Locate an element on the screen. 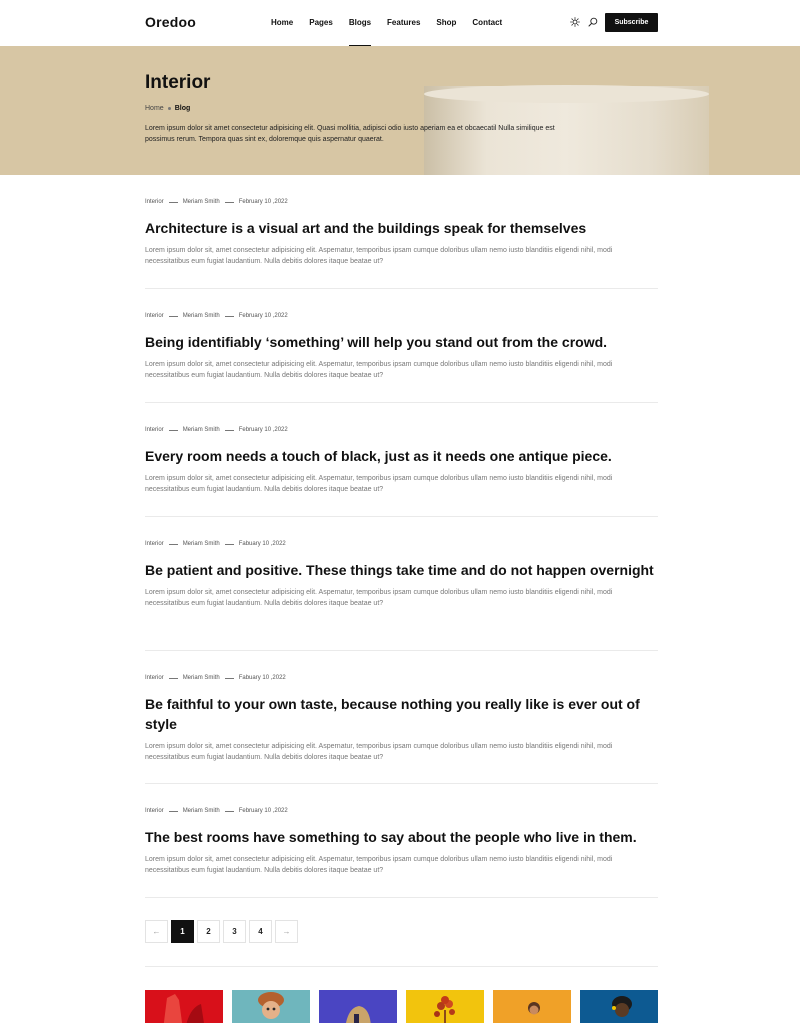  subscribe-button: Subscribe is located at coordinates (631, 22).